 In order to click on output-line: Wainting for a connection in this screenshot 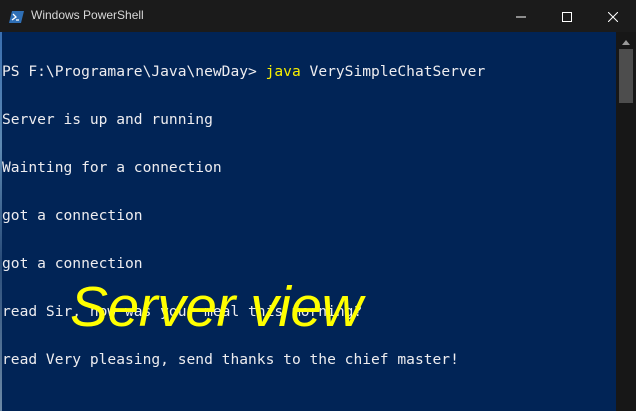, I will do `click(112, 167)`.